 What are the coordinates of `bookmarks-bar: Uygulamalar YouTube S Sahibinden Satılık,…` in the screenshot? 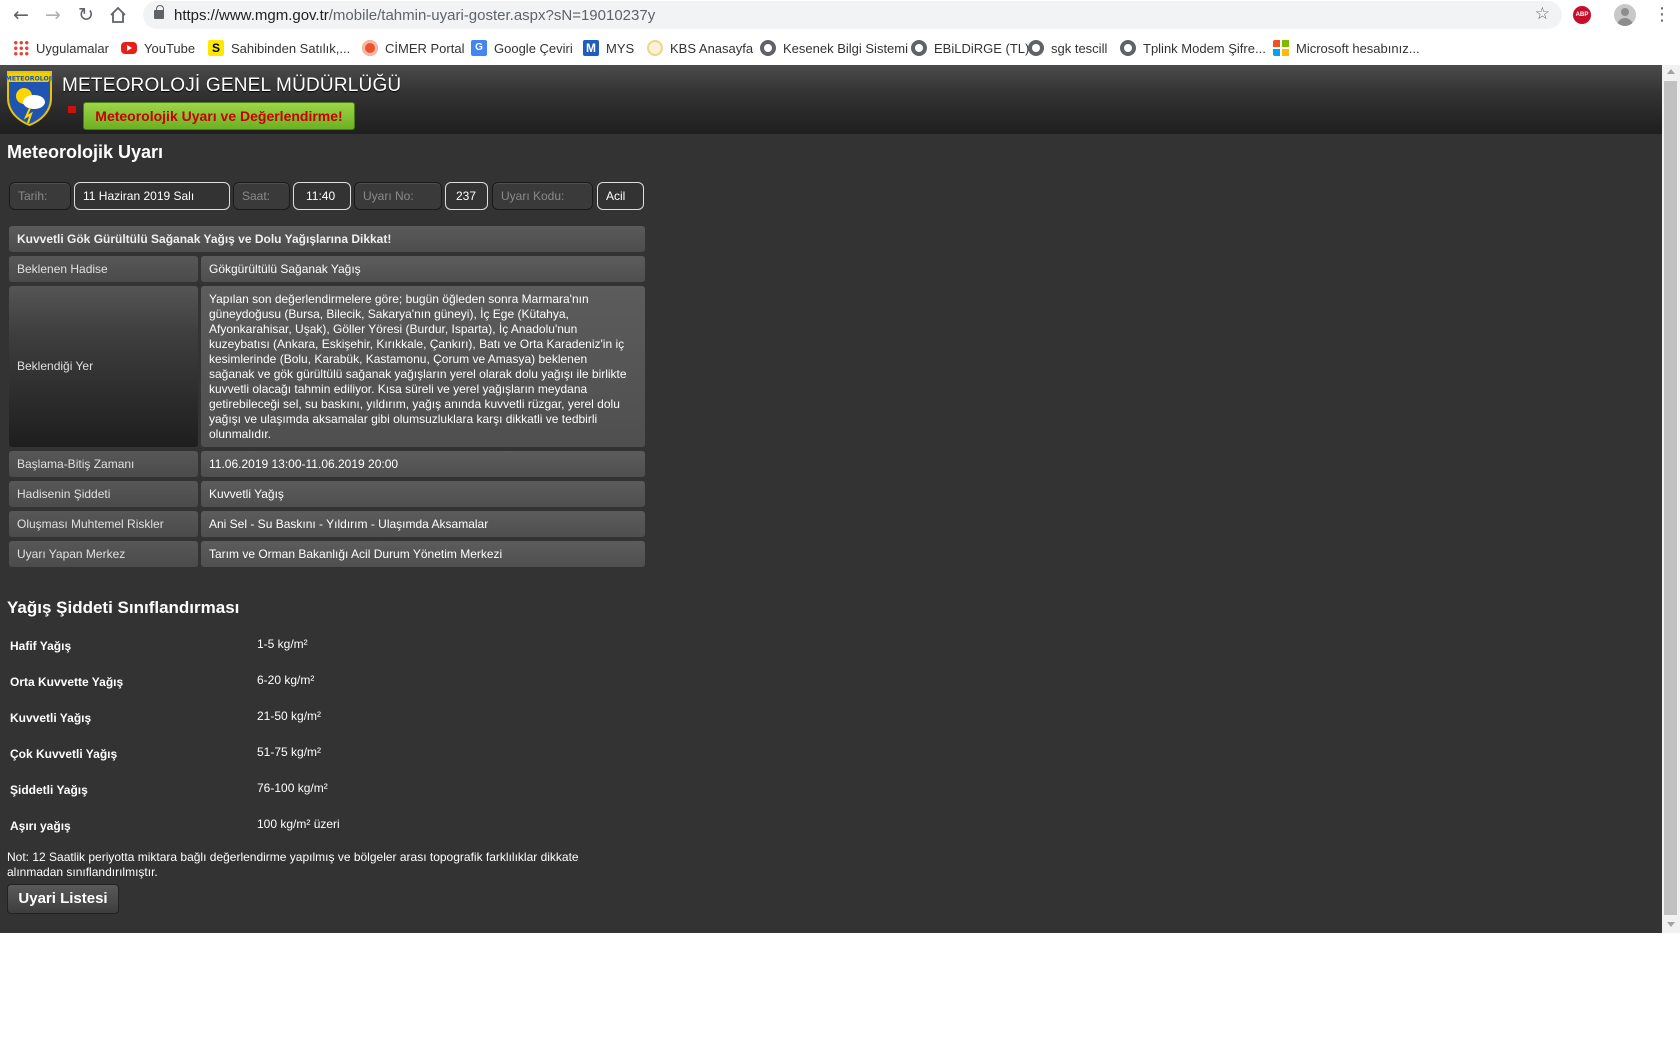 It's located at (840, 47).